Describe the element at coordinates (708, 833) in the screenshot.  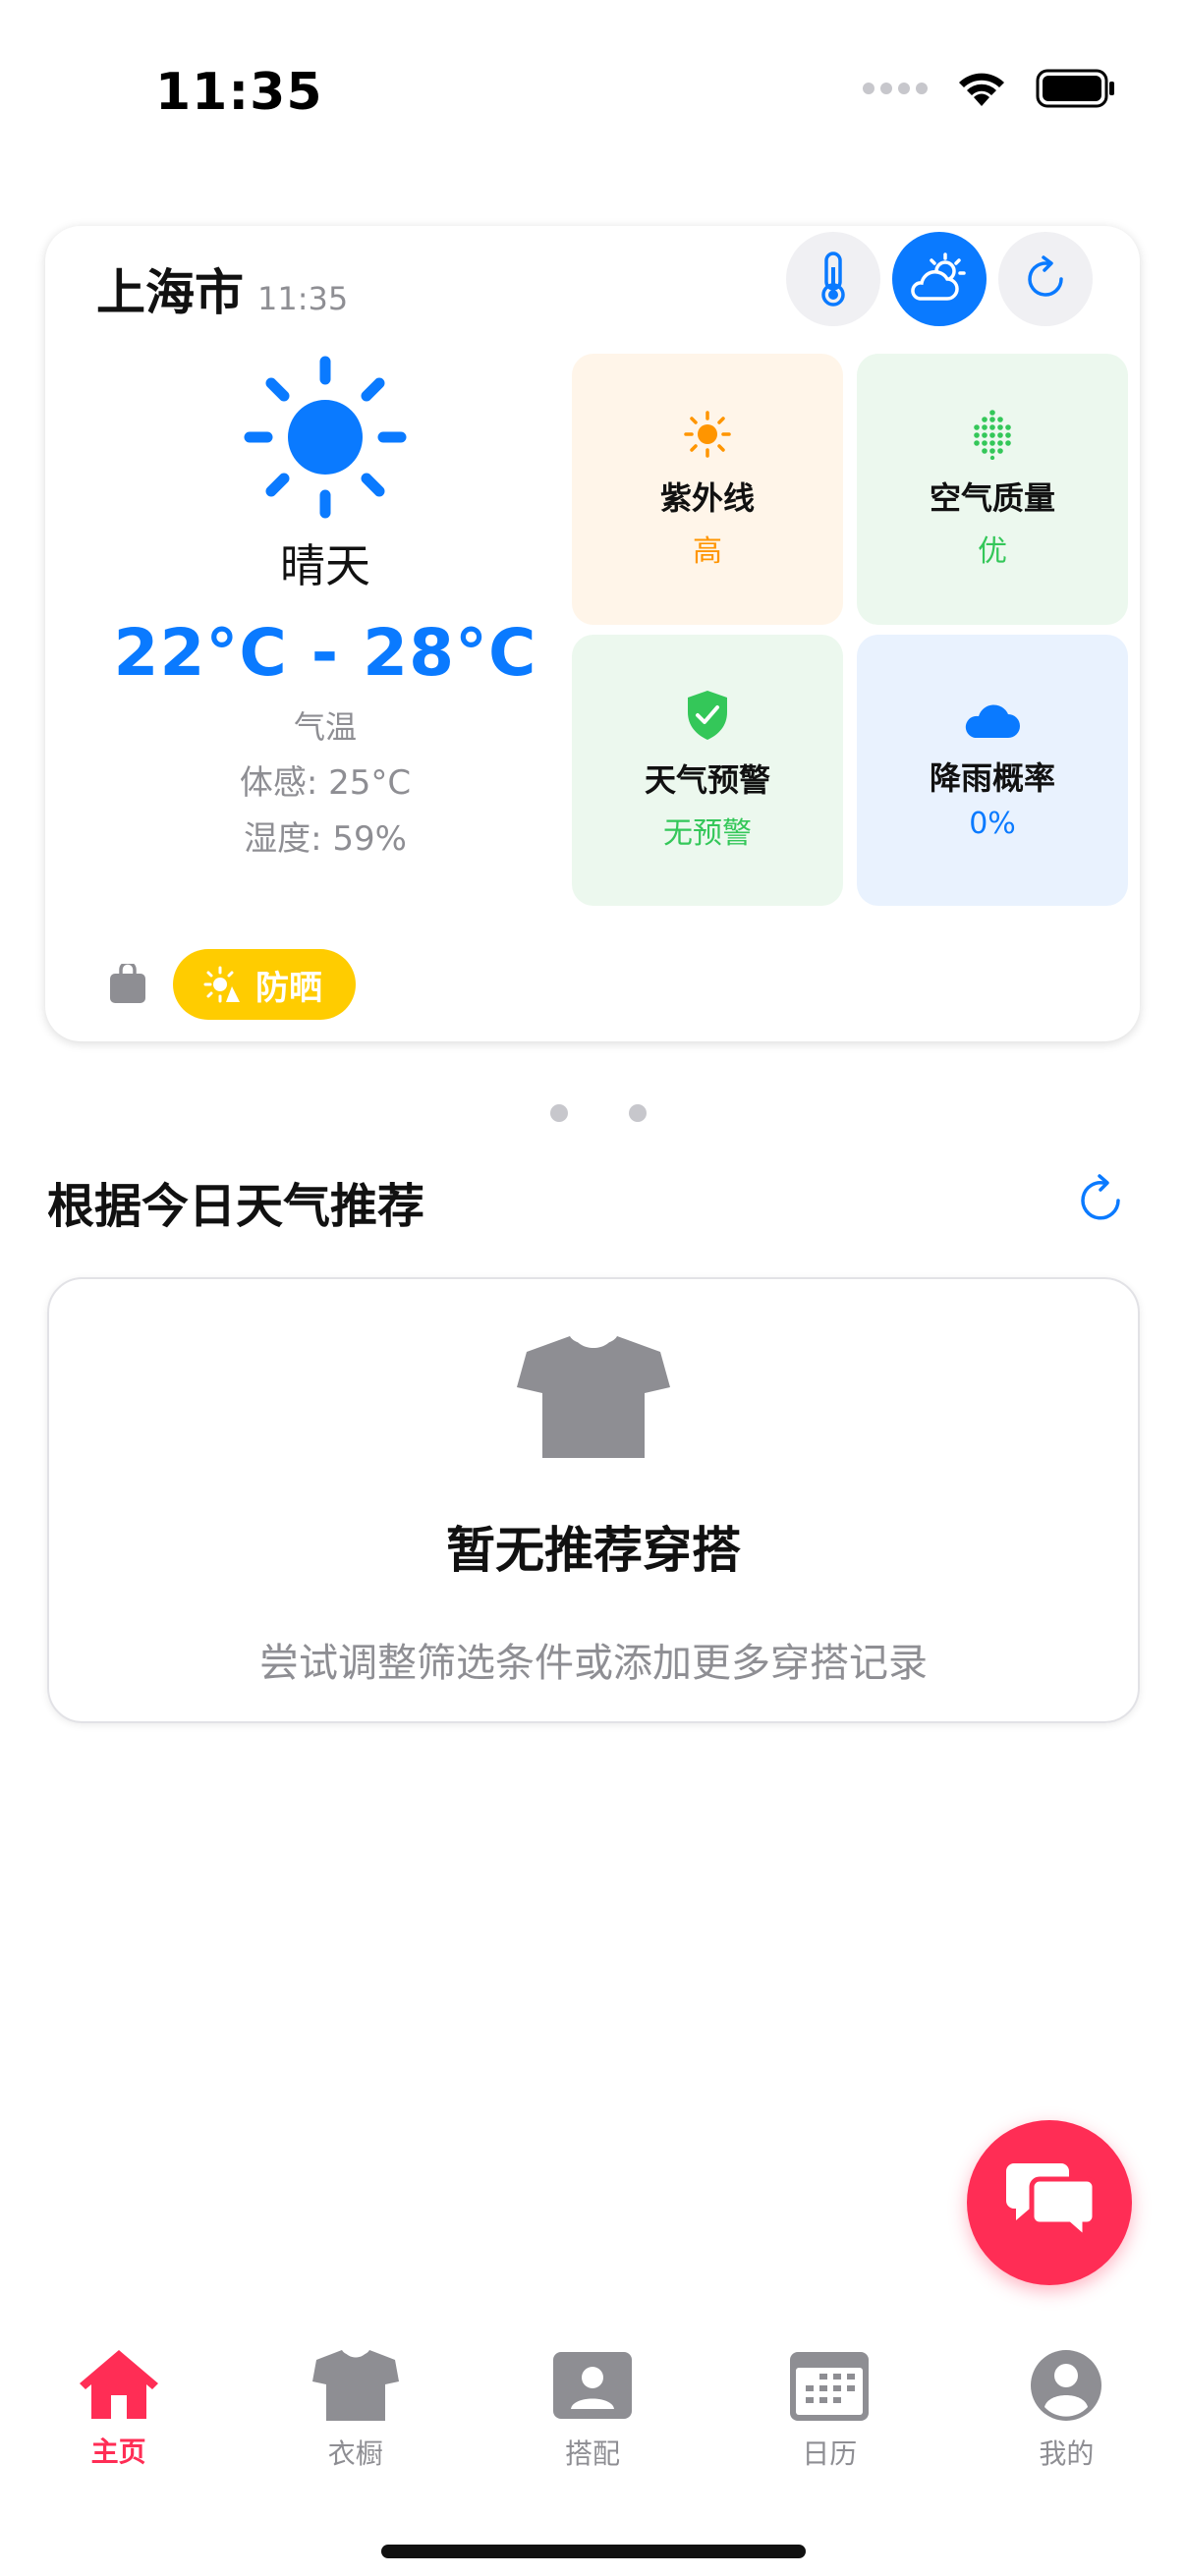
I see `weather-alert-value: 无预警` at that location.